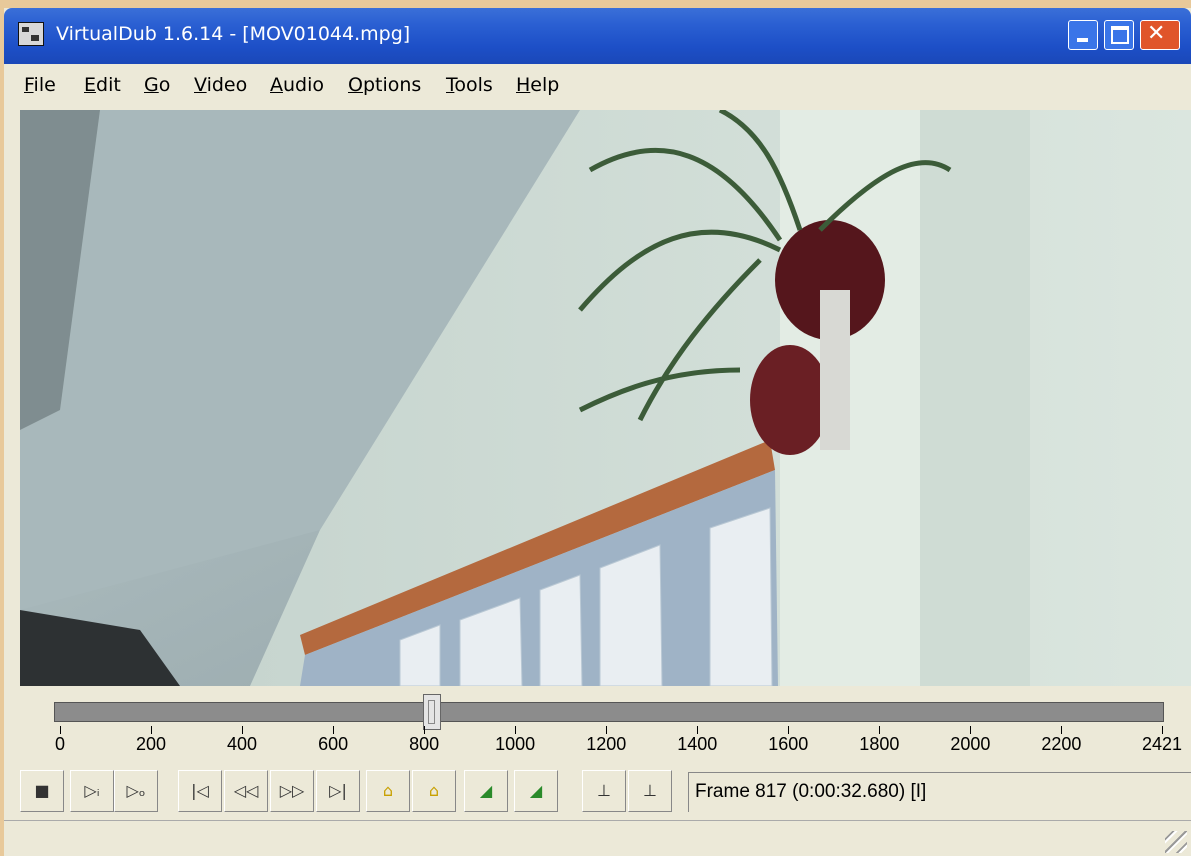 The height and width of the screenshot is (856, 1191). What do you see at coordinates (31, 34) in the screenshot?
I see `app-icon` at bounding box center [31, 34].